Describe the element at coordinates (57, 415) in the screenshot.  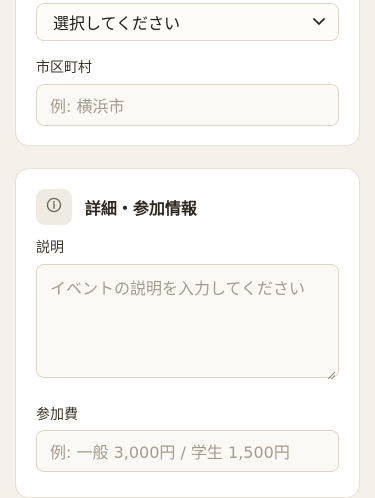
I see `fee-label: 参加費` at that location.